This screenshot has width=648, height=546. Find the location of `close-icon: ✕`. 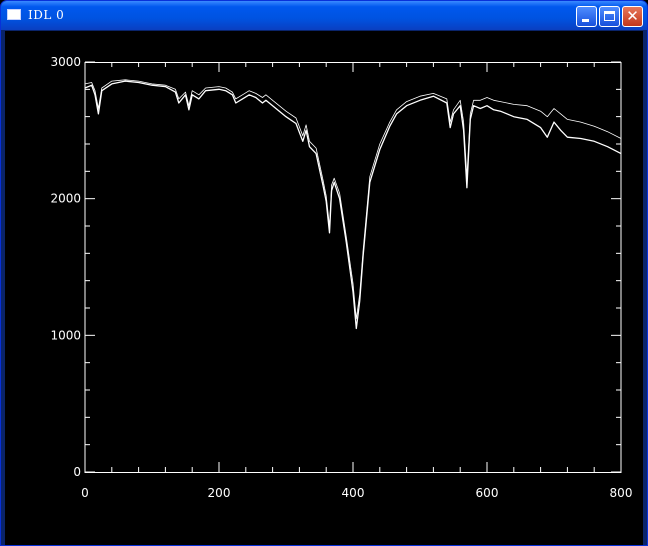

close-icon: ✕ is located at coordinates (632, 16).